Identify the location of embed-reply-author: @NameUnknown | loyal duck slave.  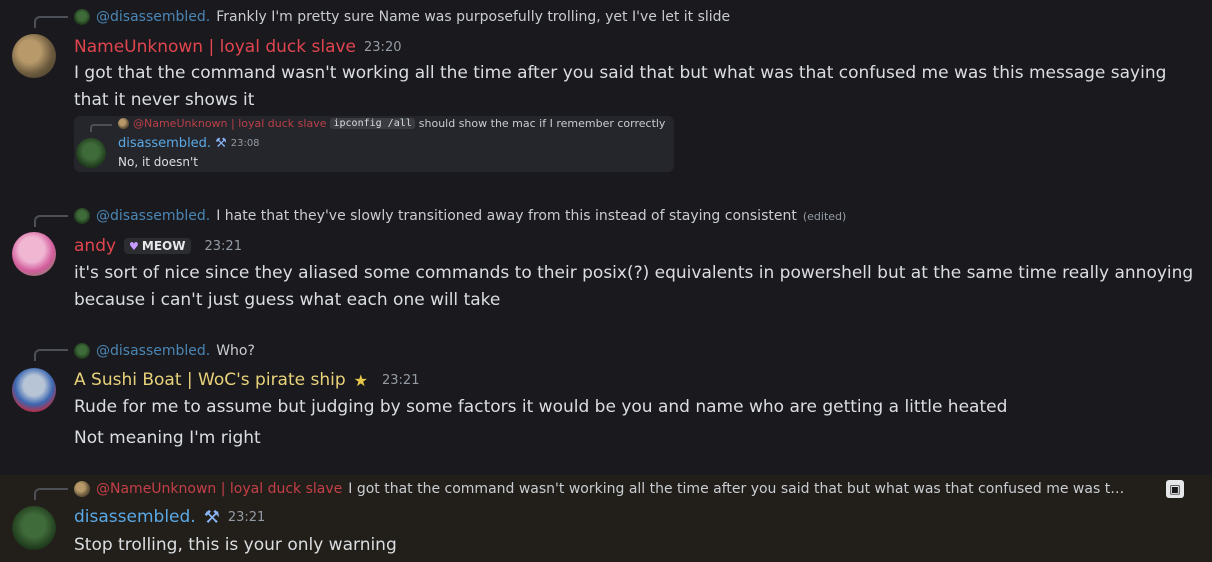
(230, 123).